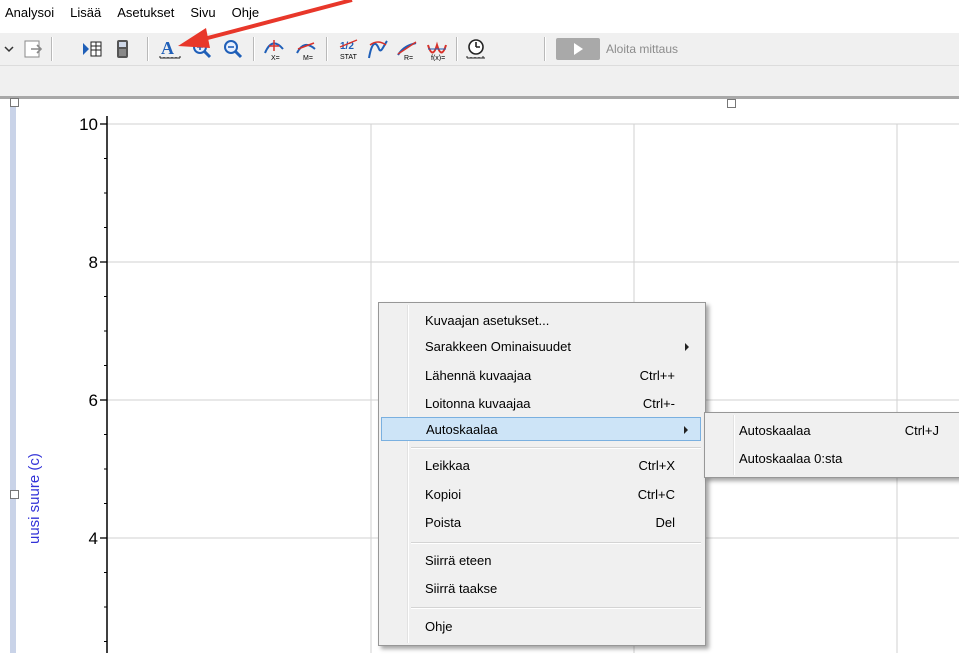 The width and height of the screenshot is (959, 656). I want to click on zoom-in-icon, so click(202, 49).